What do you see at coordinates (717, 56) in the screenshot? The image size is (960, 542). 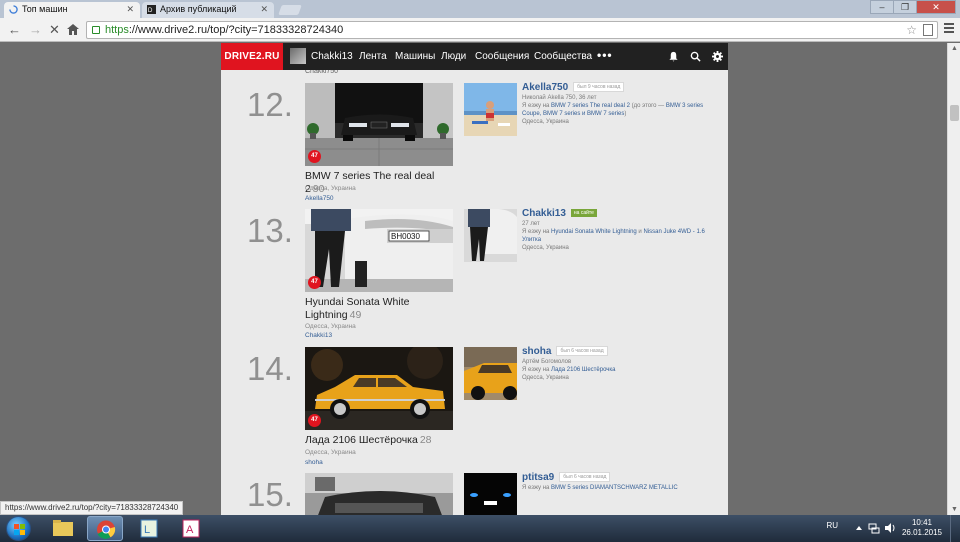 I see `gear-icon` at bounding box center [717, 56].